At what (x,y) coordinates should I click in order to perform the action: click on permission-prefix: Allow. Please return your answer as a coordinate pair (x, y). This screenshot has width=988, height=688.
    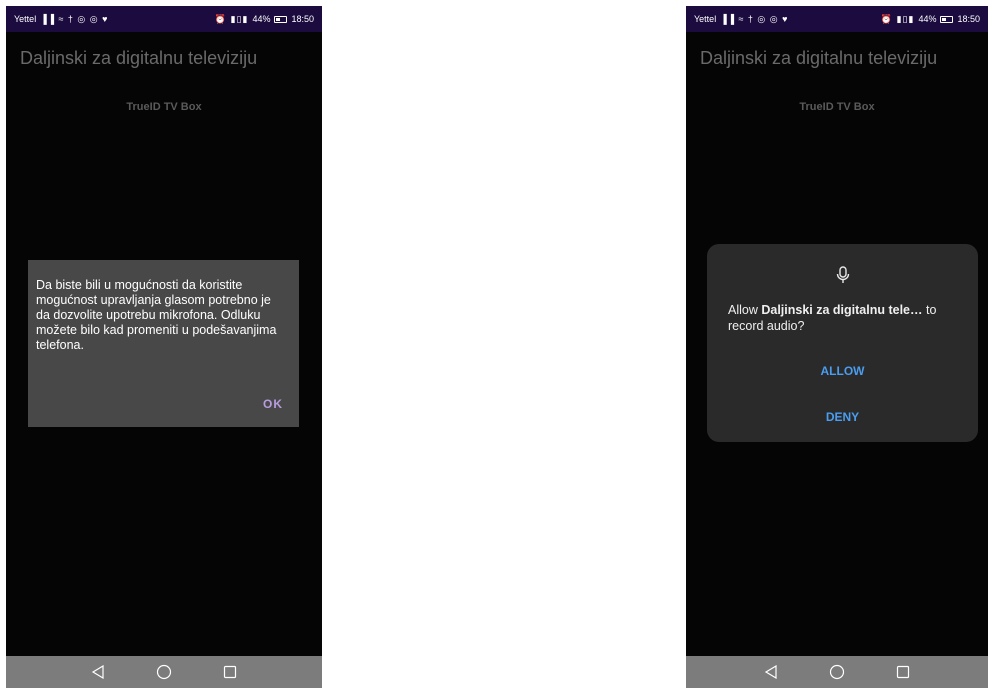
    Looking at the image, I should click on (745, 310).